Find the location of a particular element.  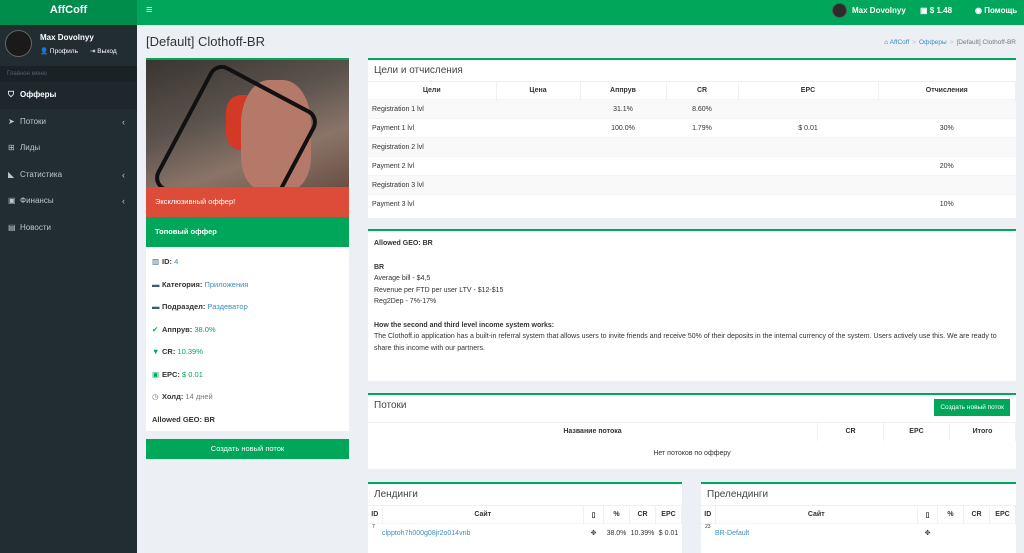

menu-toggle-icon: ≡ is located at coordinates (149, 10).